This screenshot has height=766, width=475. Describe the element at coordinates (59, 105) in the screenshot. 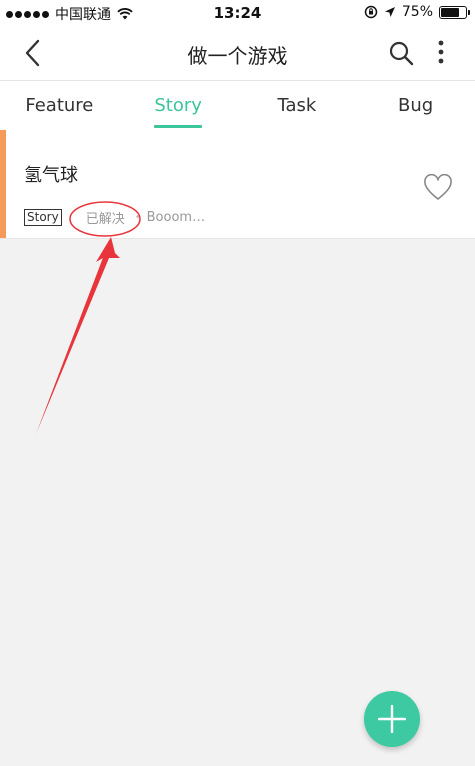

I see `tab-feature: Feature` at that location.